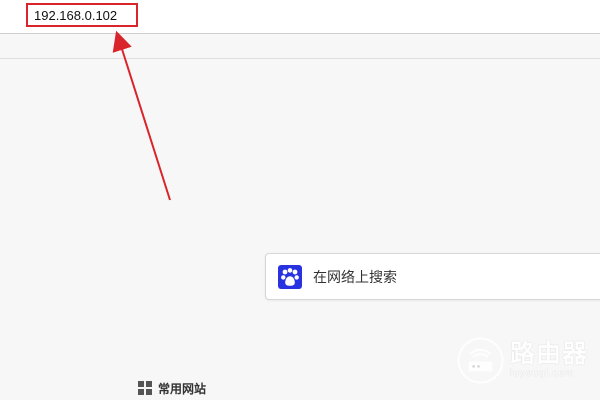 The width and height of the screenshot is (600, 400). What do you see at coordinates (480, 360) in the screenshot?
I see `router-logo-icon` at bounding box center [480, 360].